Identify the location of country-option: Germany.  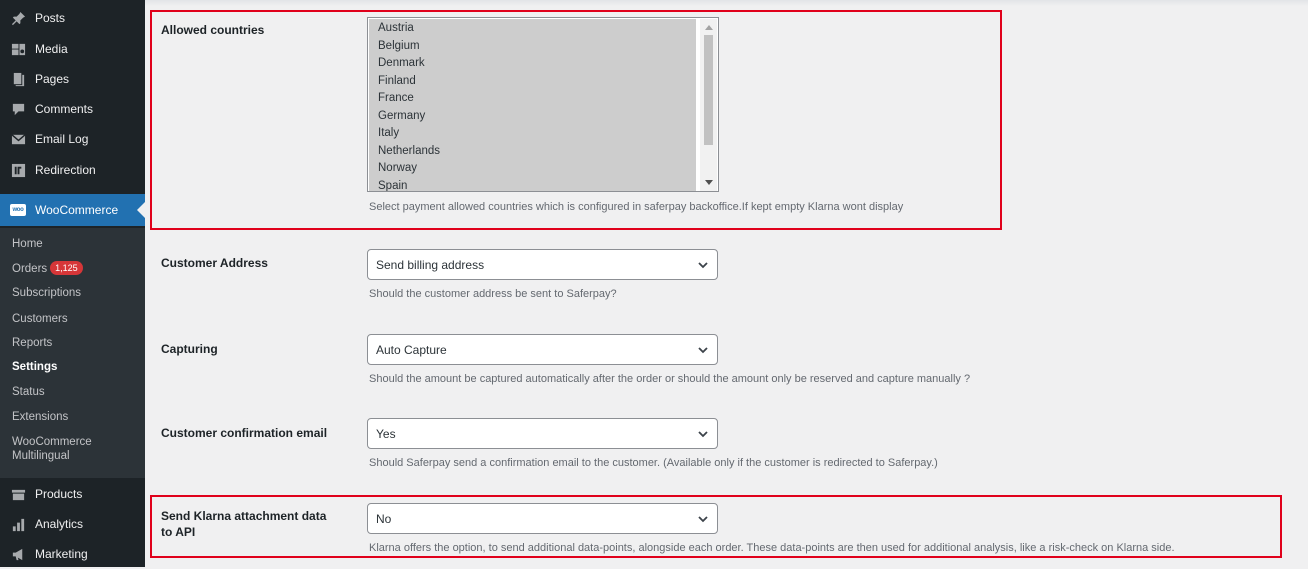
(401, 116).